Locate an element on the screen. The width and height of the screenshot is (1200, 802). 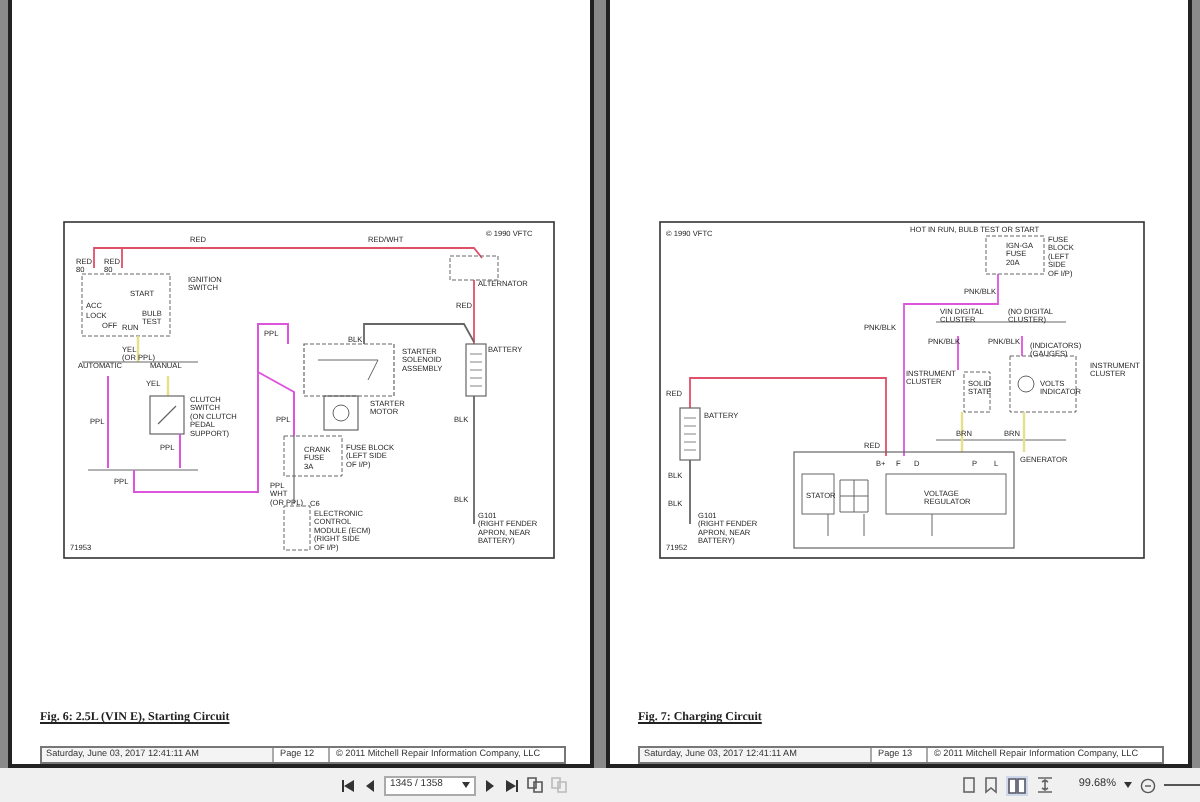
previous-page-icon is located at coordinates (370, 785).